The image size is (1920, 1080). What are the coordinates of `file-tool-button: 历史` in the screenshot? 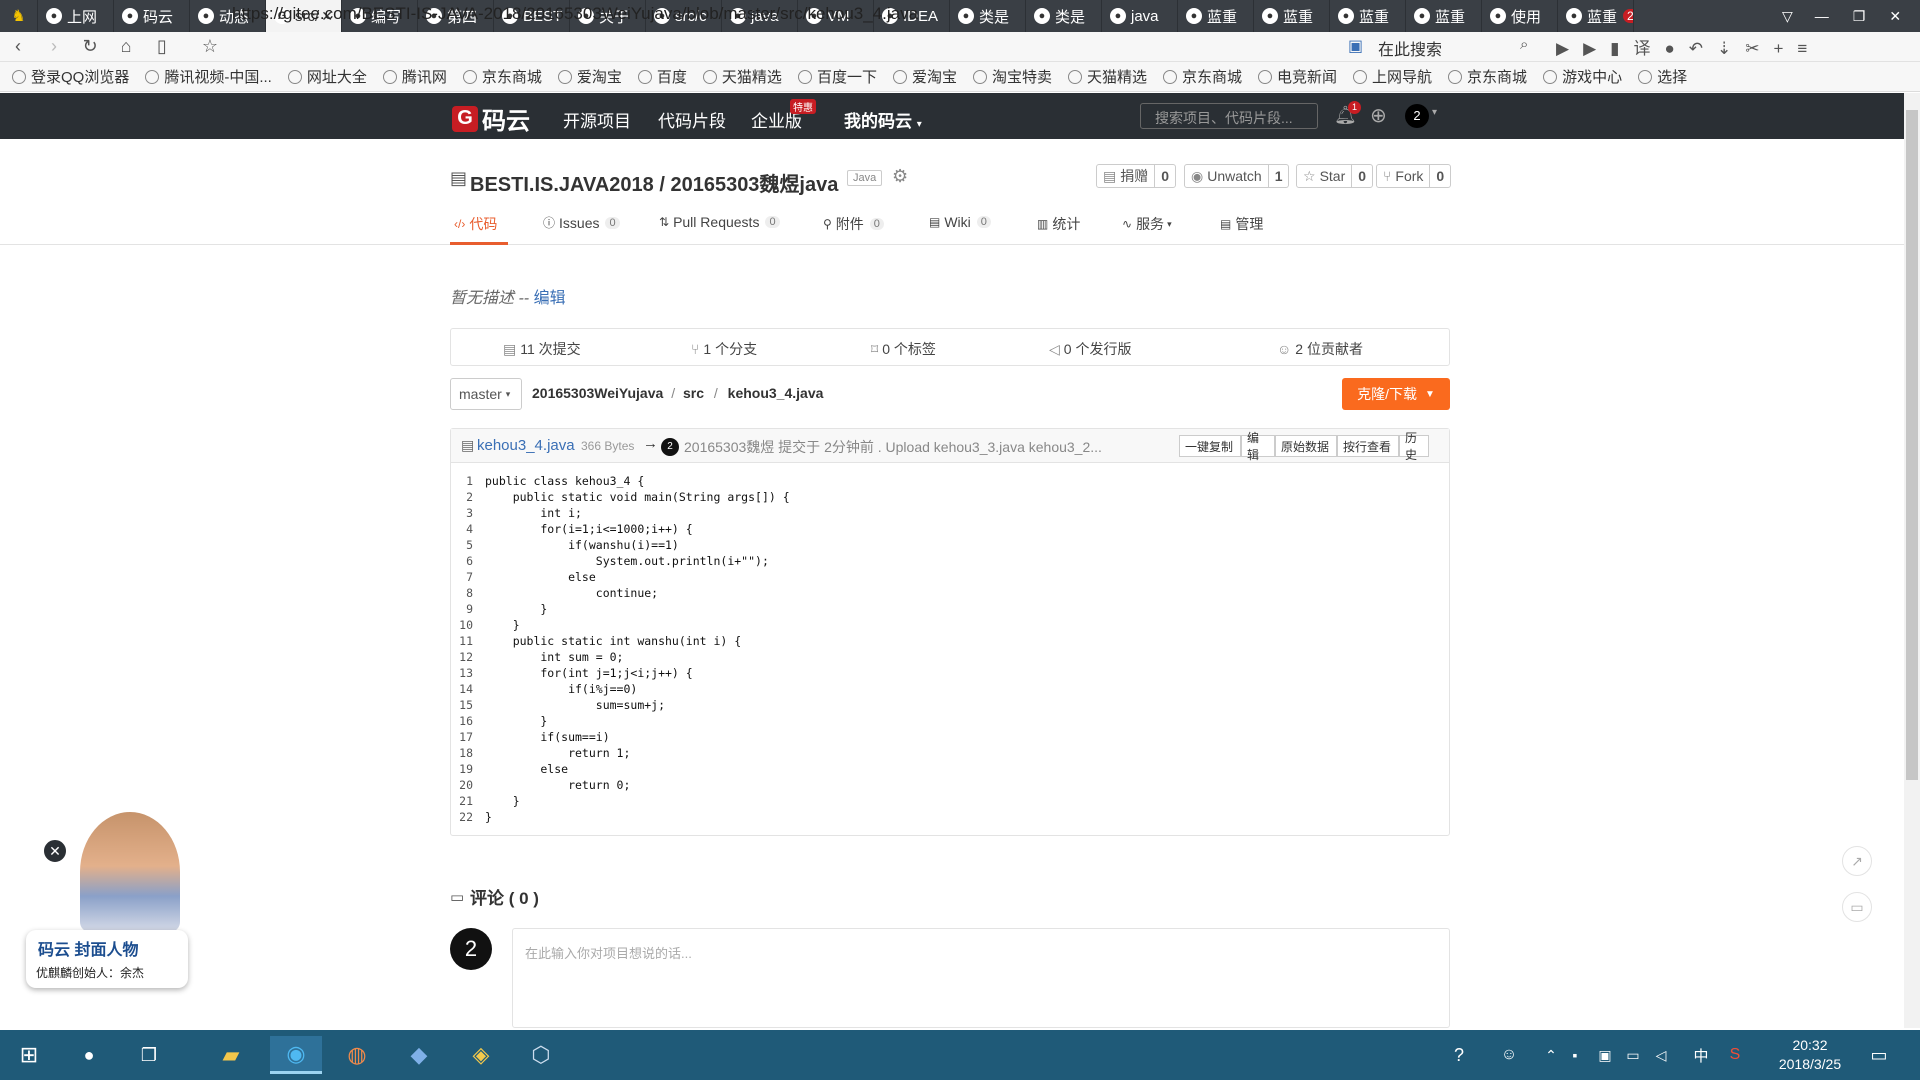 It's located at (1414, 446).